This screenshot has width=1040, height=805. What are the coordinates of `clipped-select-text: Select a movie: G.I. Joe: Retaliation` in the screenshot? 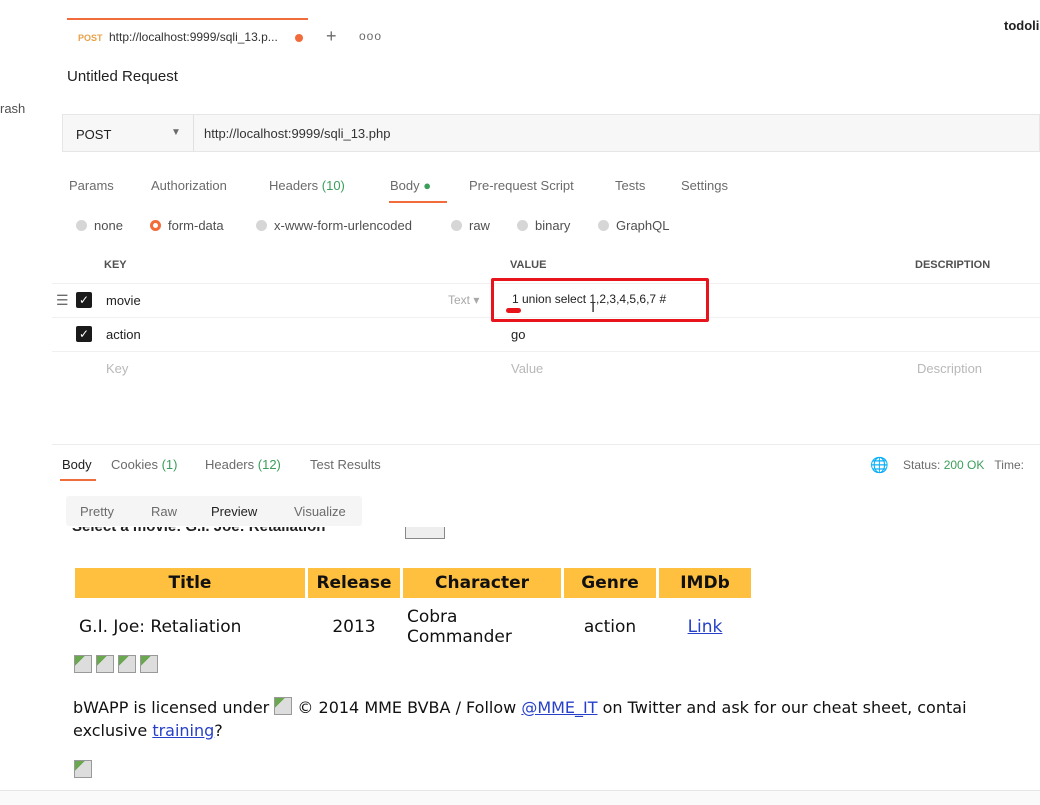 It's located at (198, 531).